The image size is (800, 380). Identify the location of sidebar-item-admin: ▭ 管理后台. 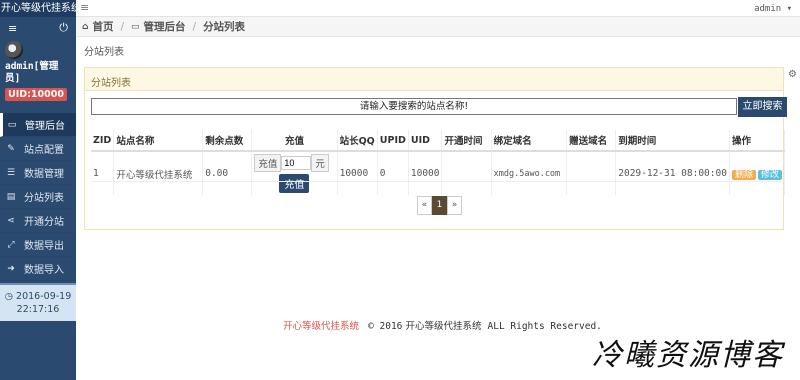
(38, 125).